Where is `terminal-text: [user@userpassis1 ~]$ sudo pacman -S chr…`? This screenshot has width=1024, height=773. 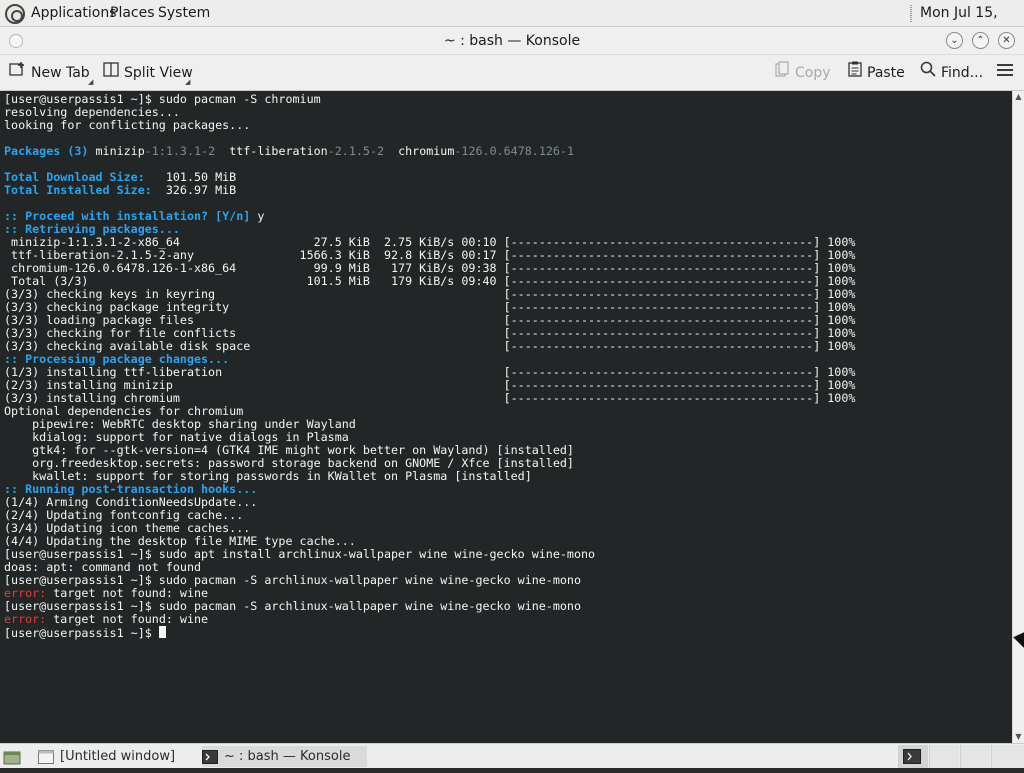
terminal-text: [user@userpassis1 ~]$ sudo pacman -S chr… is located at coordinates (162, 99).